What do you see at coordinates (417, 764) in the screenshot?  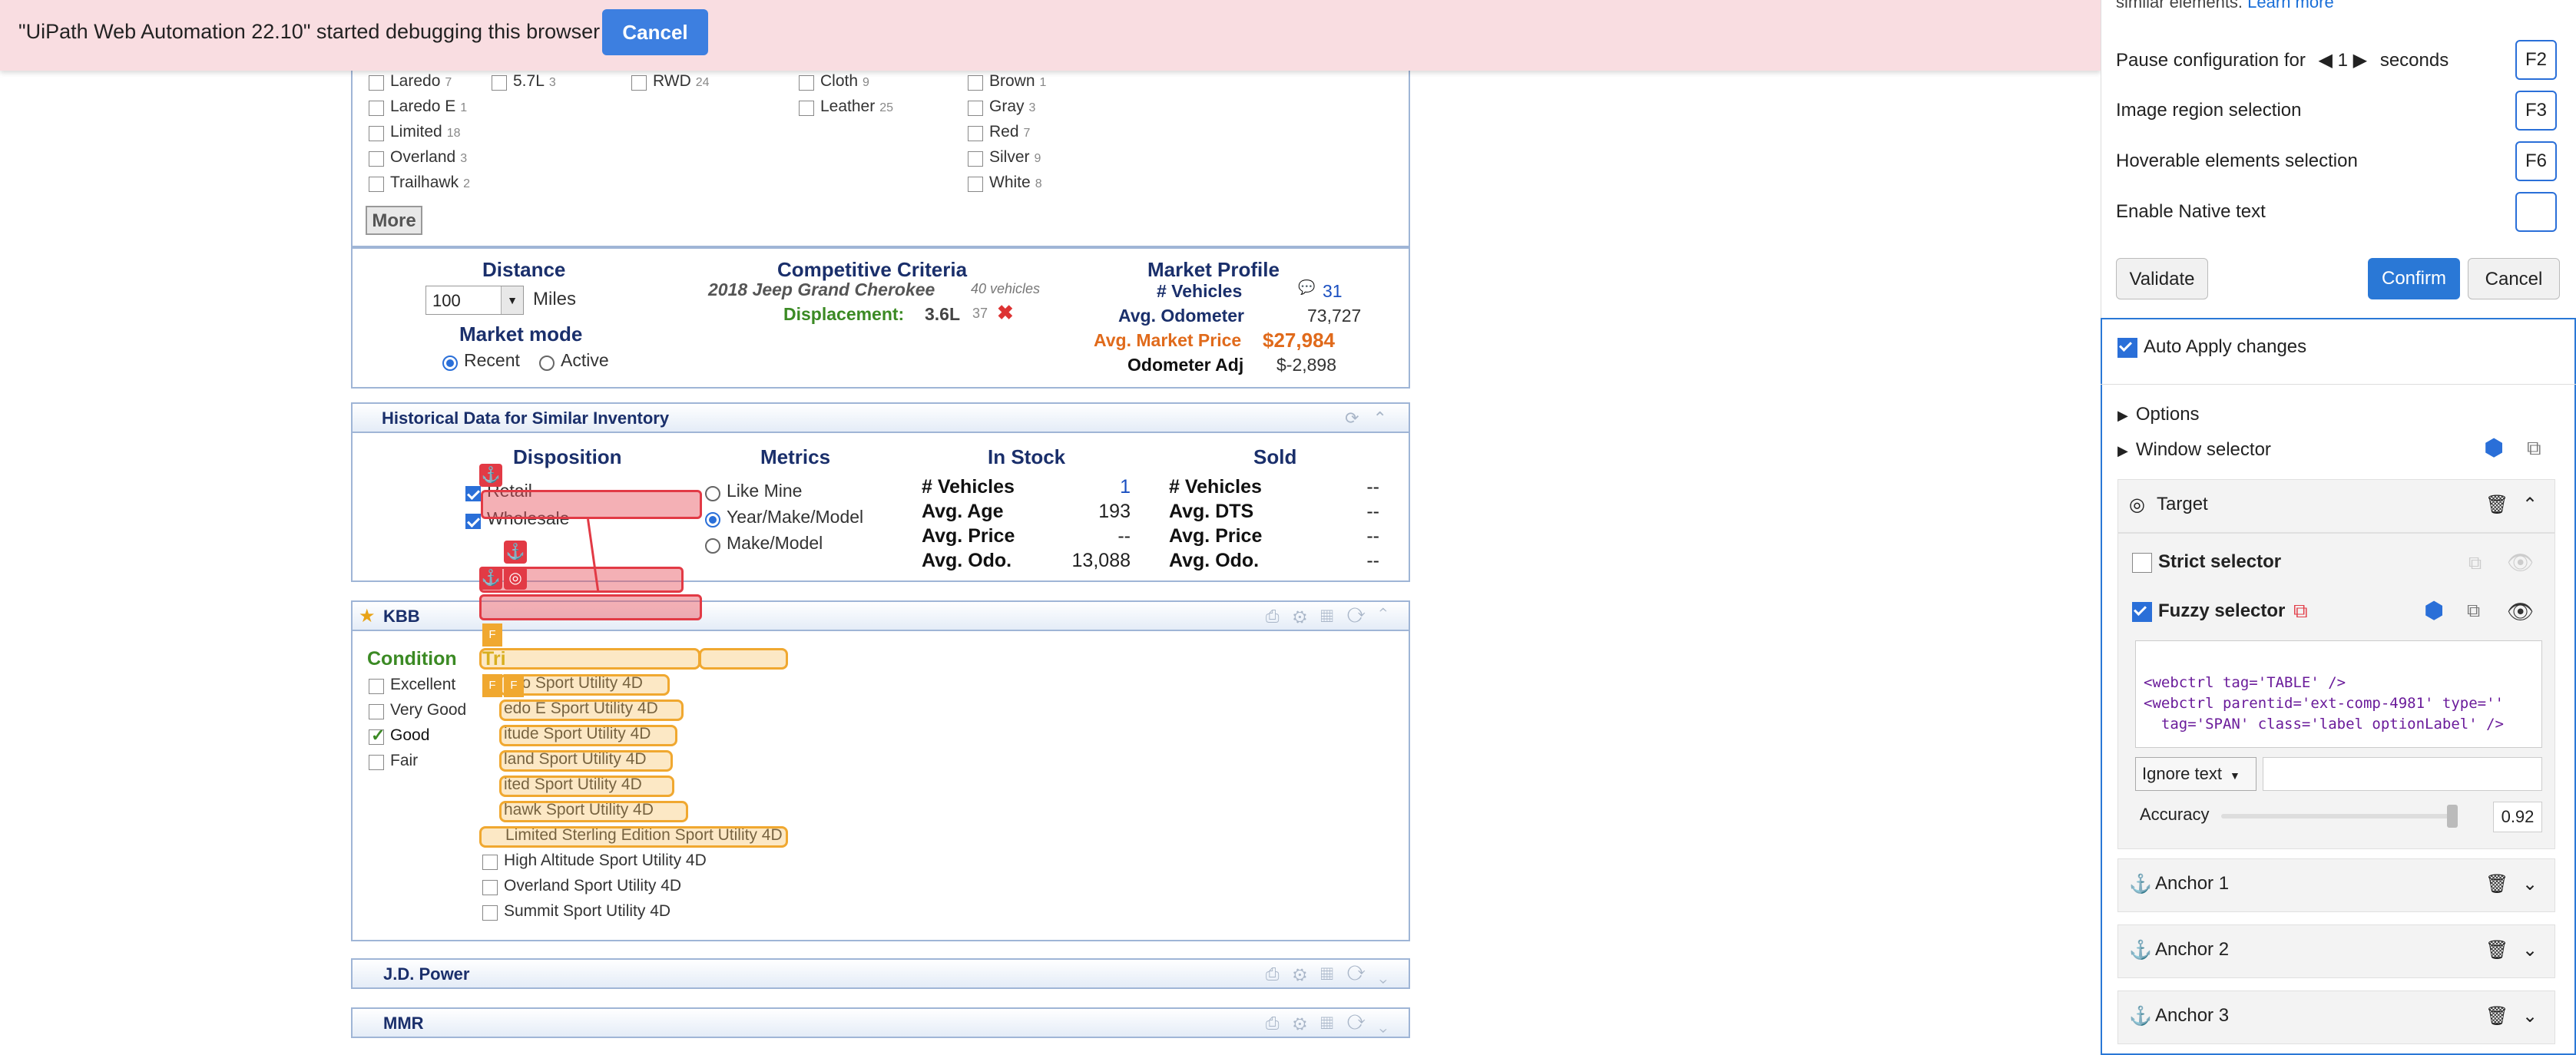 I see `condition-fair: Fair` at bounding box center [417, 764].